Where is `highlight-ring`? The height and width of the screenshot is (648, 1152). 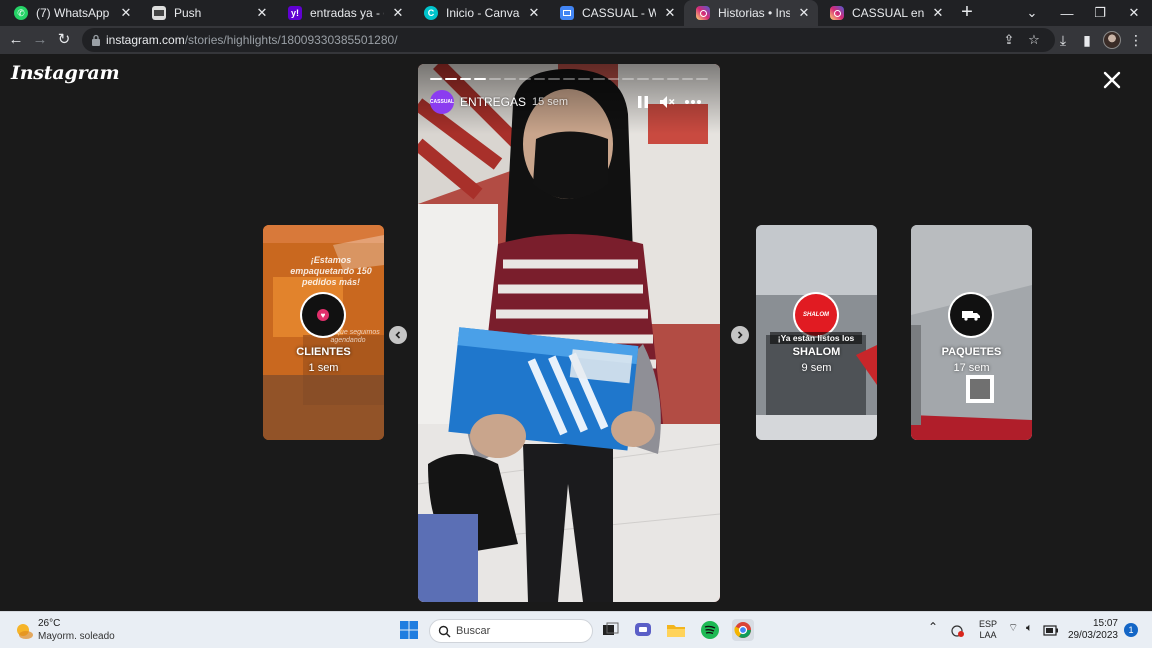 highlight-ring is located at coordinates (971, 315).